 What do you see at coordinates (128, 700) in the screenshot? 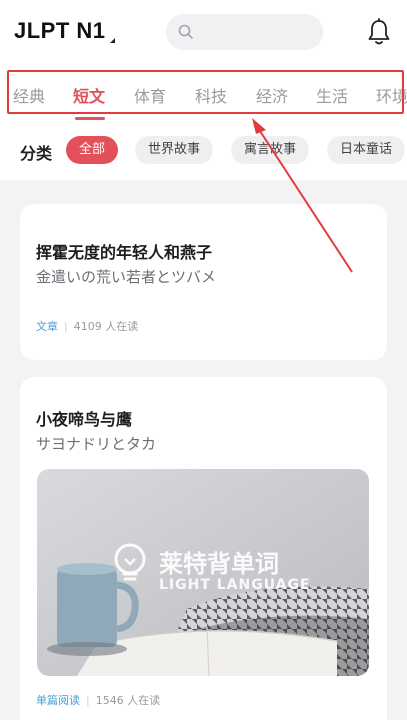
I see `reader-count: 1546 人在读` at bounding box center [128, 700].